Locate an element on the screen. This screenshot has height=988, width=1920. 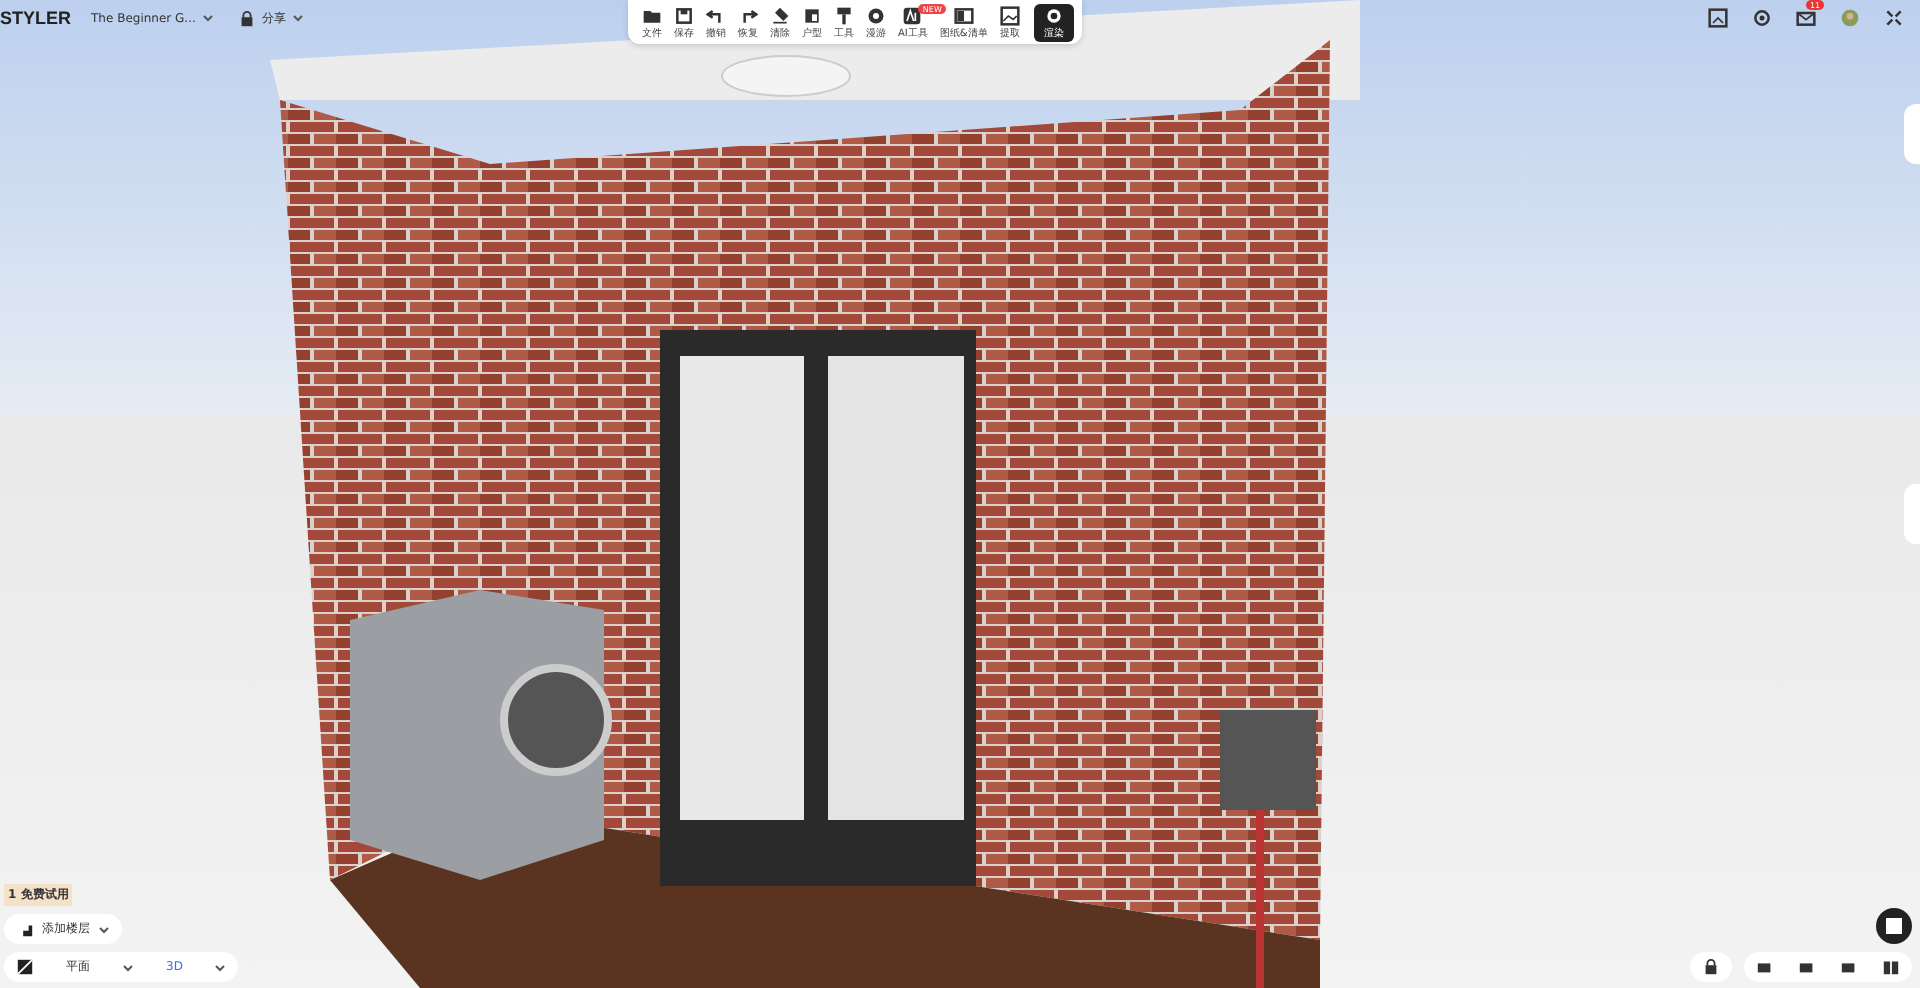
redo-icon is located at coordinates (748, 15).